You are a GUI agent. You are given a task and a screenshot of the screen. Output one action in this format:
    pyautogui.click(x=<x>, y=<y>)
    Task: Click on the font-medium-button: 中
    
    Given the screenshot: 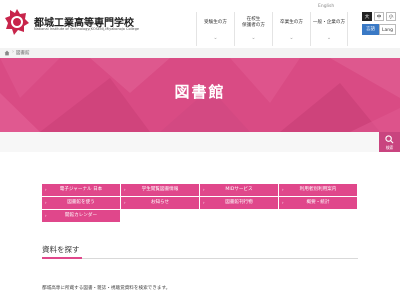 What is the action you would take?
    pyautogui.click(x=379, y=16)
    